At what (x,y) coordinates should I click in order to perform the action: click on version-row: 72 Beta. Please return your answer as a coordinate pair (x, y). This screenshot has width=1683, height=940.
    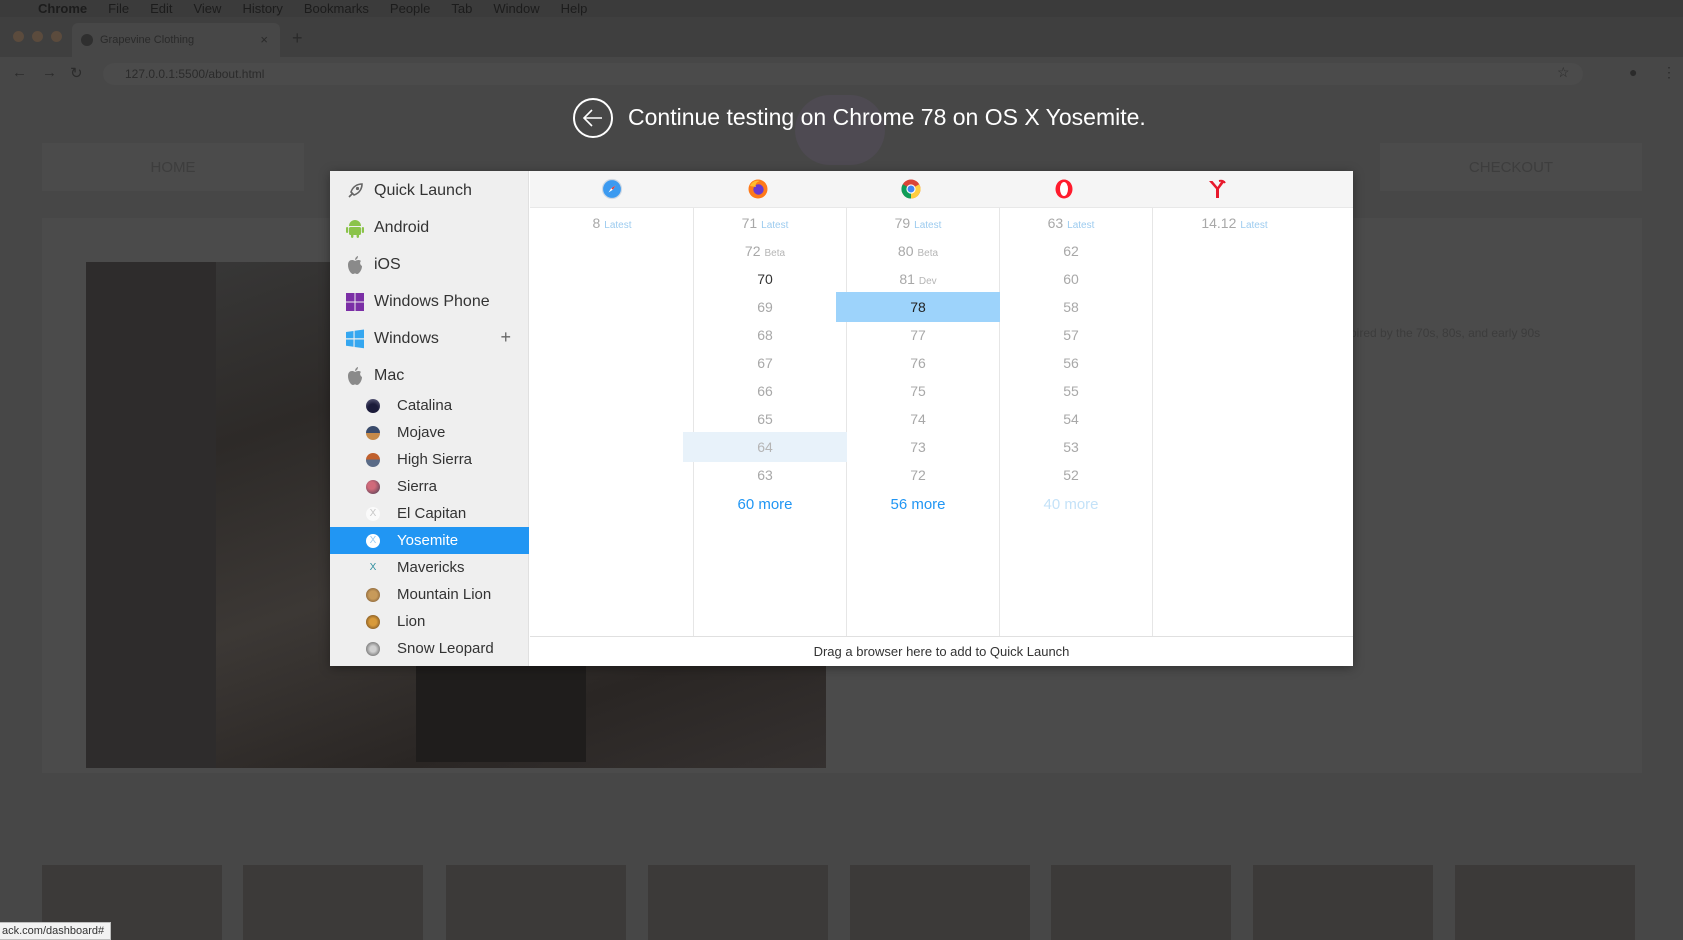
    Looking at the image, I should click on (765, 251).